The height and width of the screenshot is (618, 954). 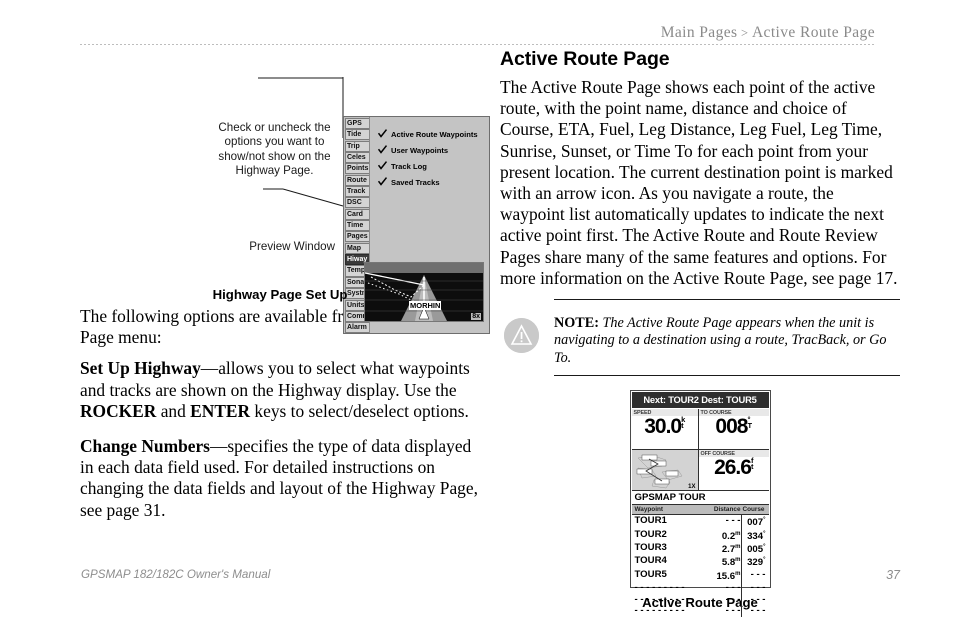 What do you see at coordinates (893, 575) in the screenshot?
I see `footer-page-number: 37` at bounding box center [893, 575].